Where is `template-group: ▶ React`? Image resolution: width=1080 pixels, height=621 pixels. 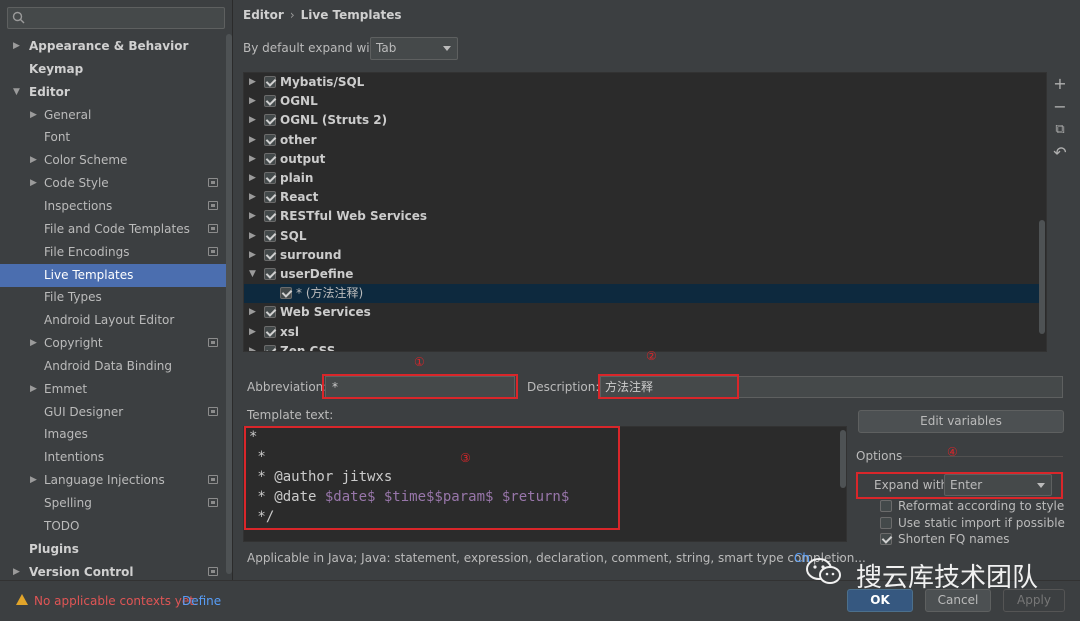
template-group: ▶ React is located at coordinates (644, 197).